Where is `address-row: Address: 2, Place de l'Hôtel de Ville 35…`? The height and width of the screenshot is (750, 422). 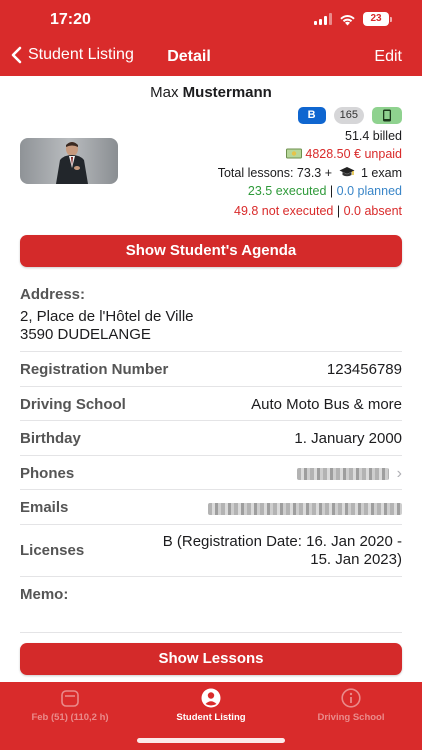
address-row: Address: 2, Place de l'Hôtel de Ville 35… is located at coordinates (211, 316).